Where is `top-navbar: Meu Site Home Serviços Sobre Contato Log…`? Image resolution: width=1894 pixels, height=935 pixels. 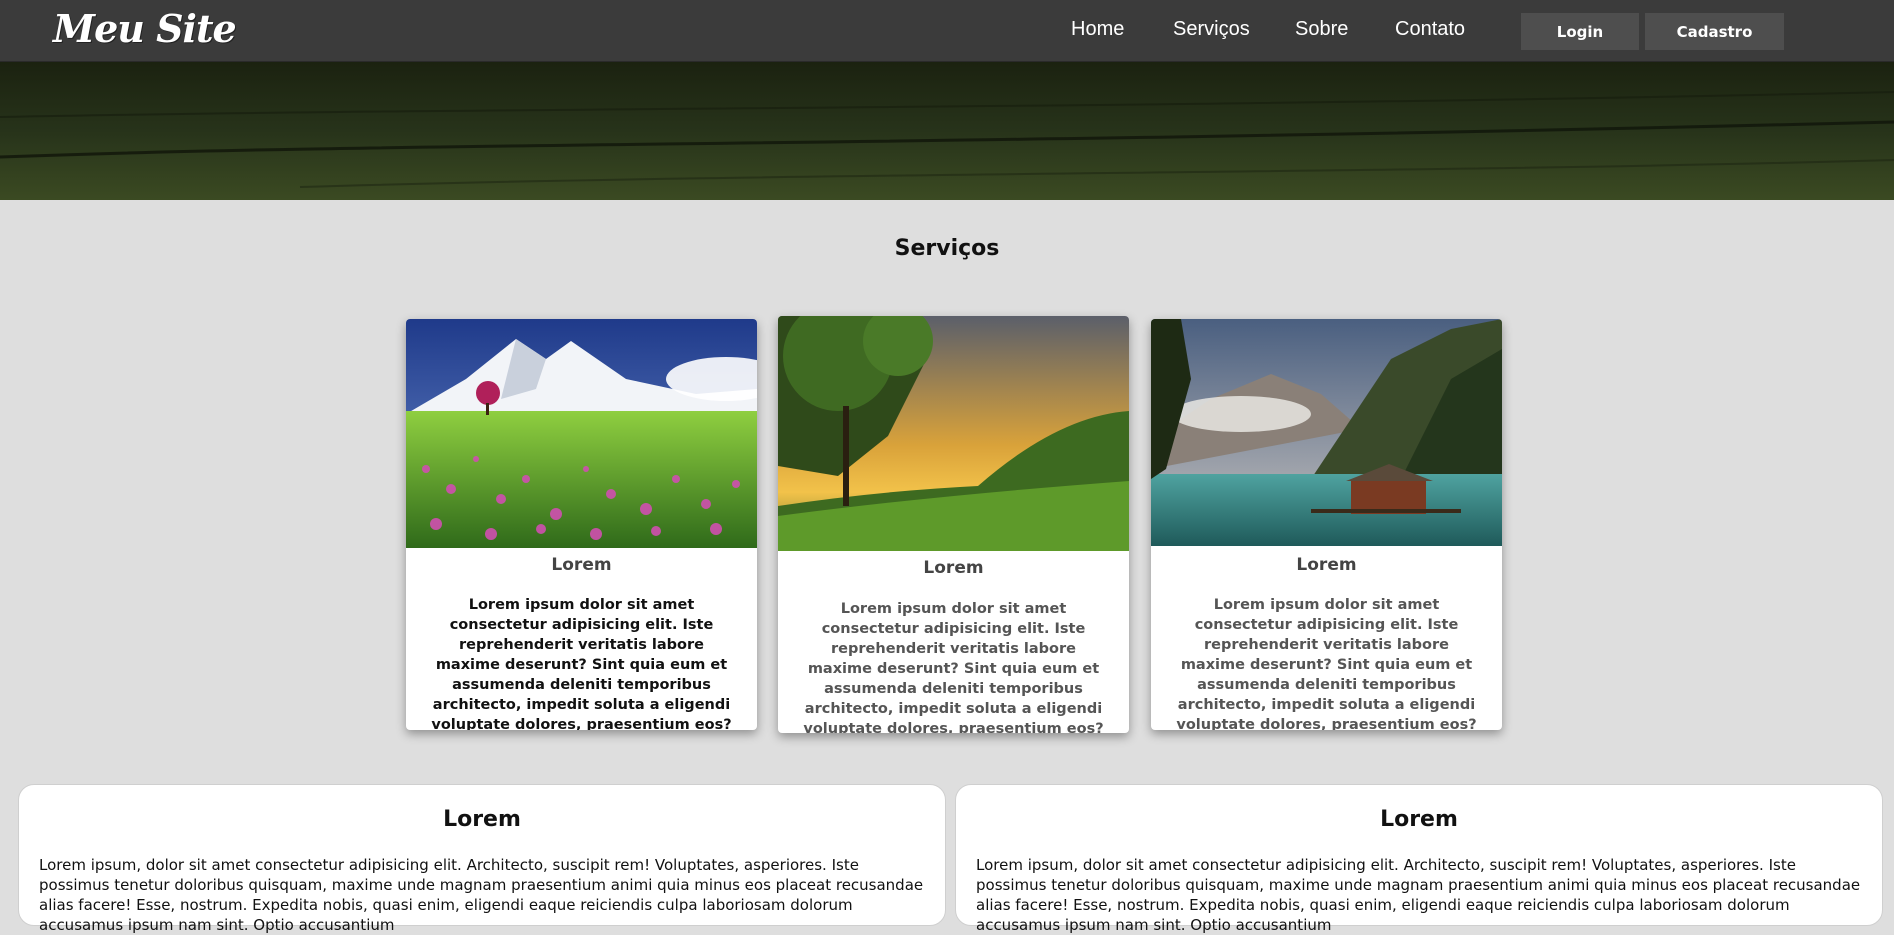
top-navbar: Meu Site Home Serviços Sobre Contato Log… is located at coordinates (947, 31).